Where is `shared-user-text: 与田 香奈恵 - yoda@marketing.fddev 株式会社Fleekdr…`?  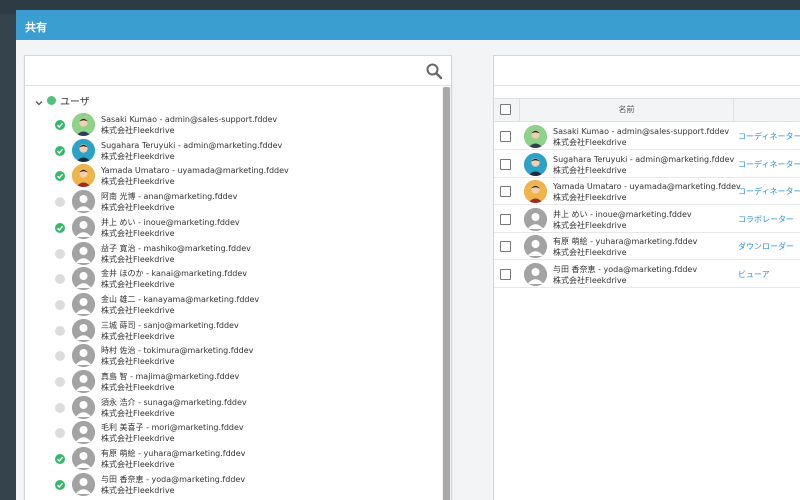
shared-user-text: 与田 香奈恵 - yoda@marketing.fddev 株式会社Fleekdr… is located at coordinates (625, 275).